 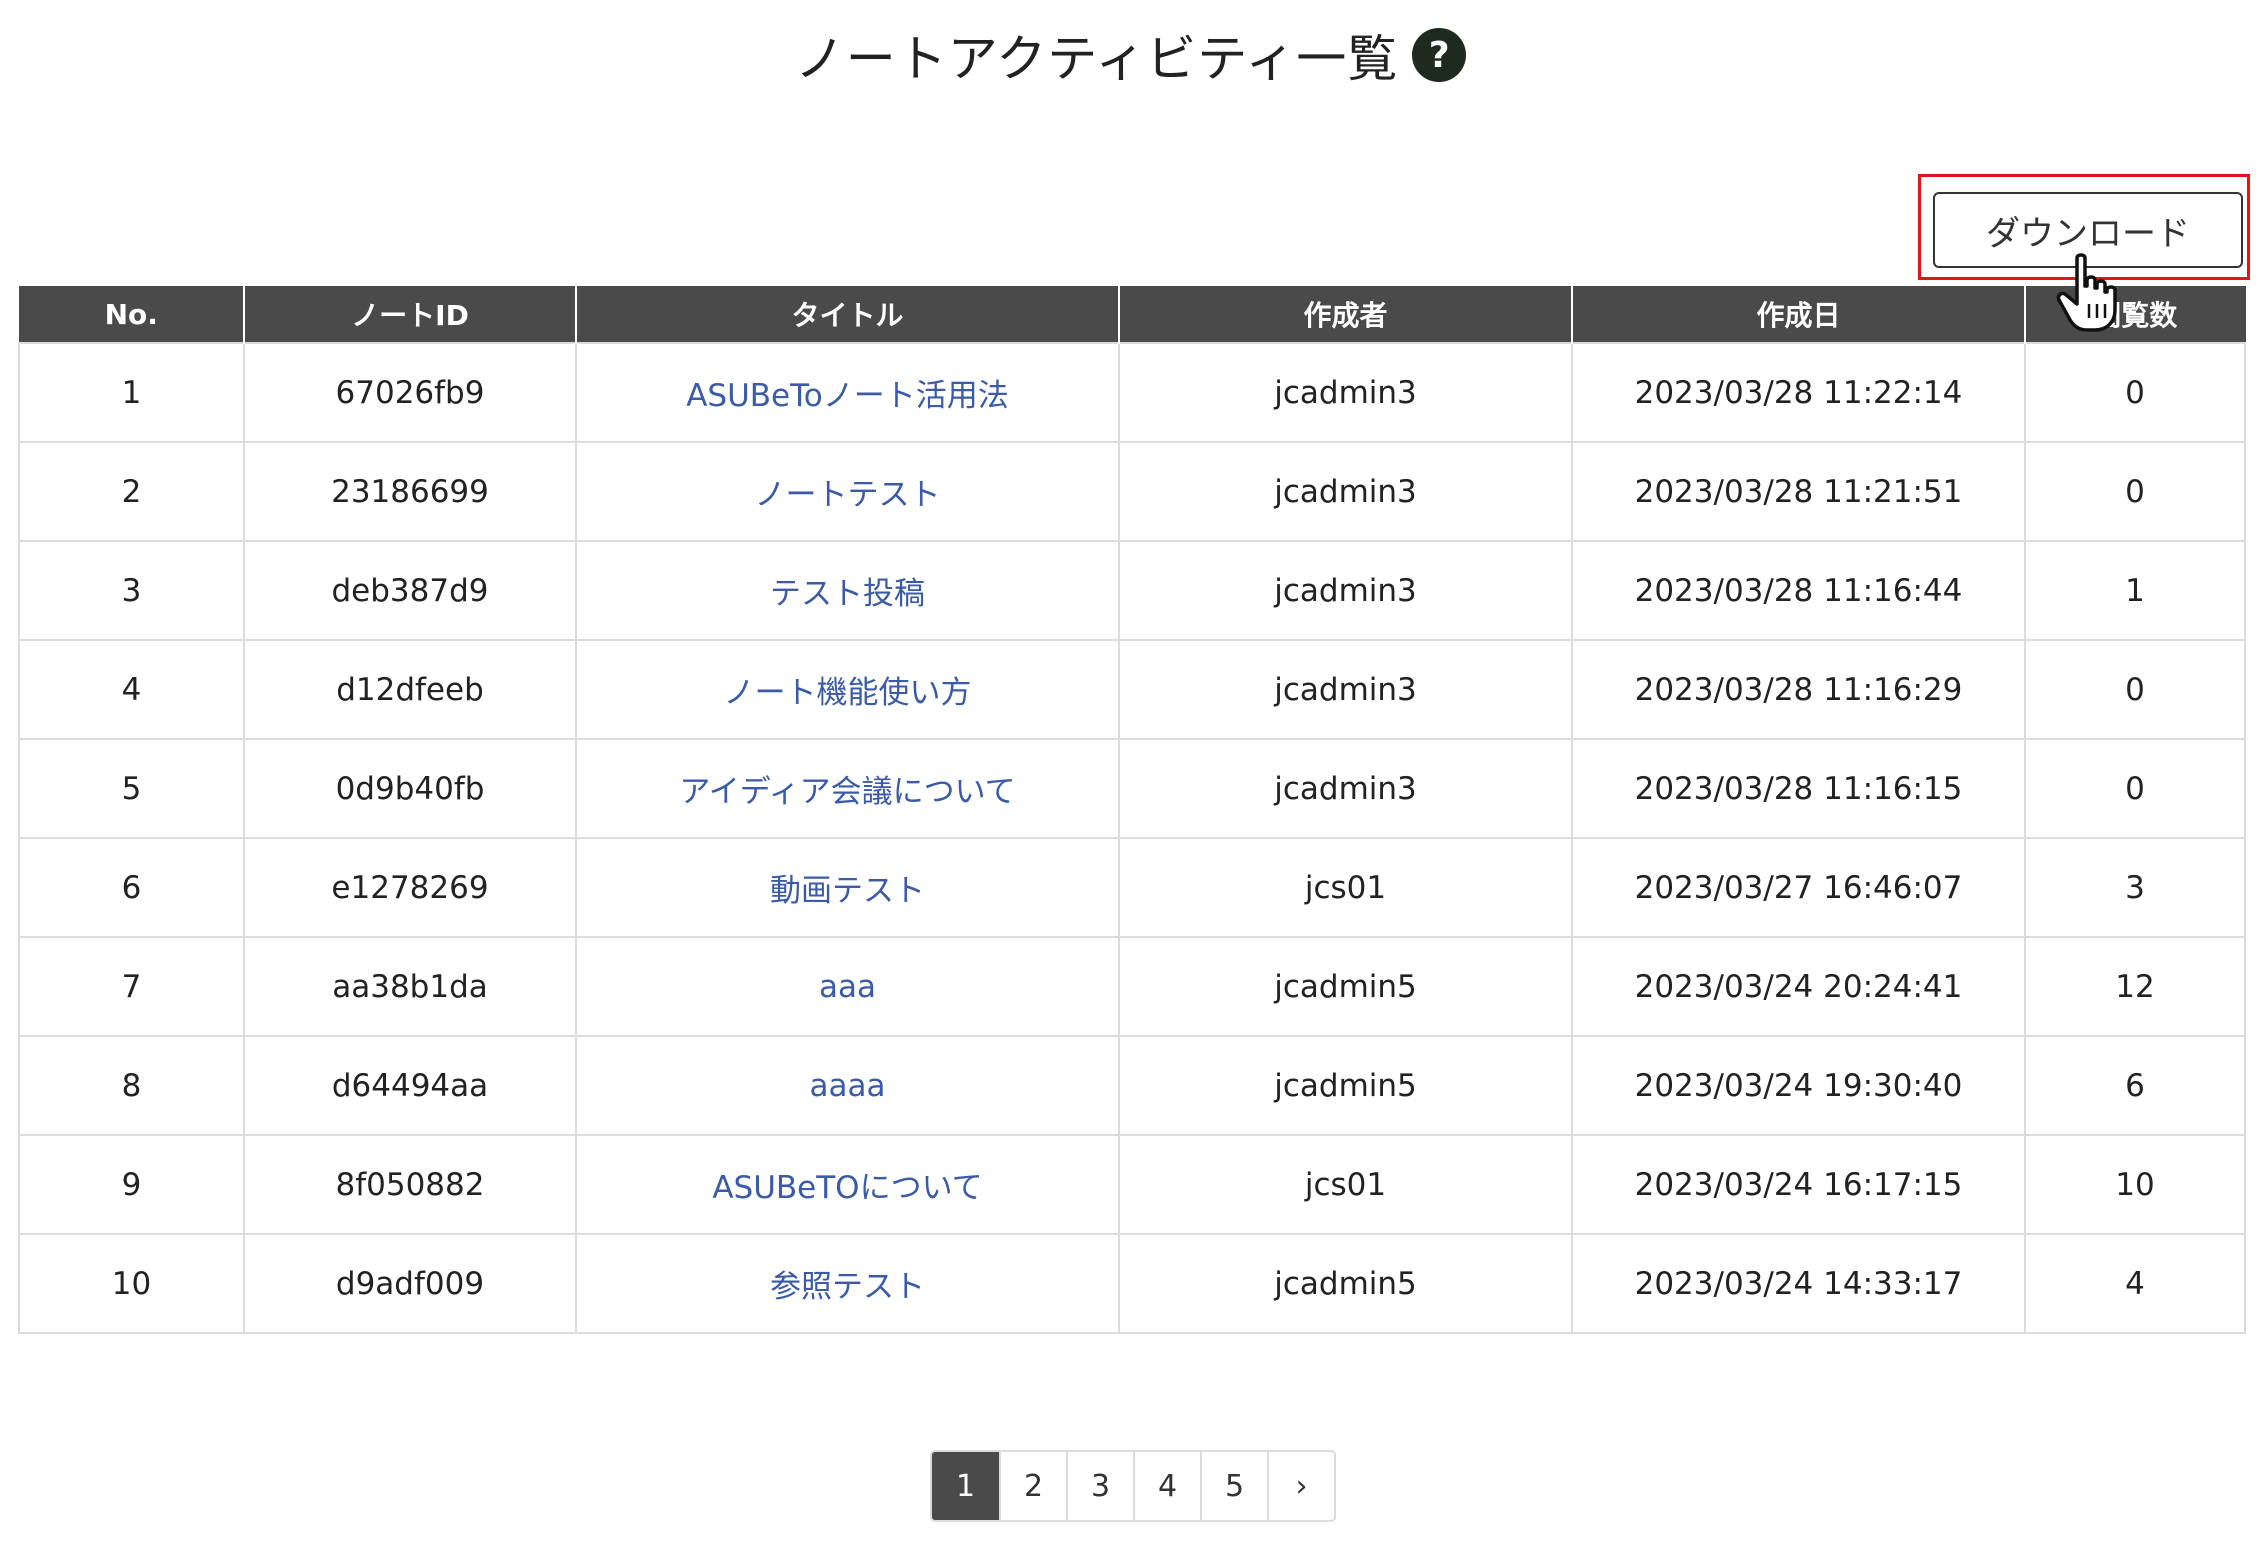 I want to click on page-header: ノートアクティビティ一覧 ?, so click(x=1130, y=55).